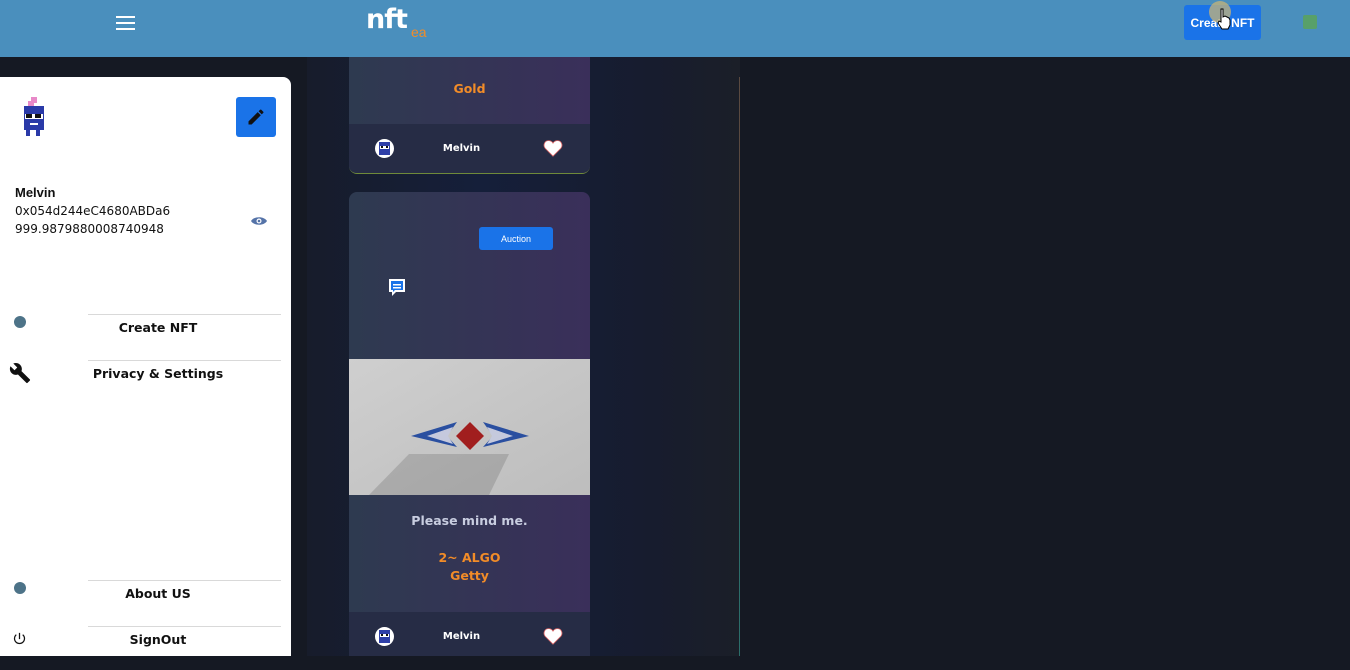  I want to click on pencil-icon, so click(256, 117).